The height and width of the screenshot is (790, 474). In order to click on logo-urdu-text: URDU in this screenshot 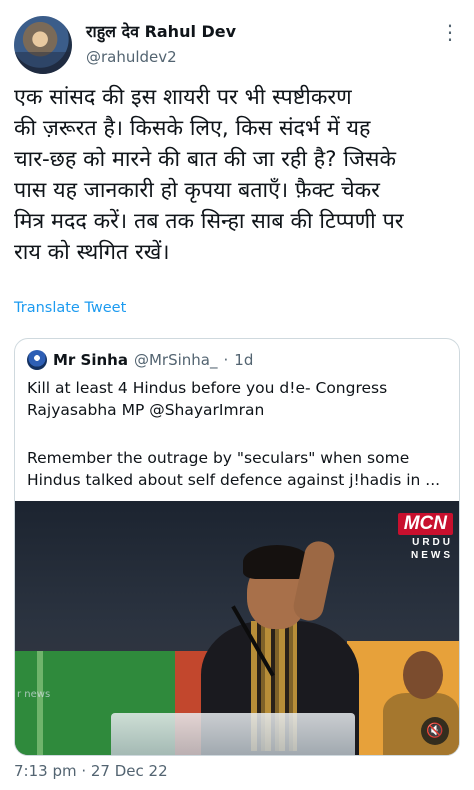, I will do `click(432, 542)`.